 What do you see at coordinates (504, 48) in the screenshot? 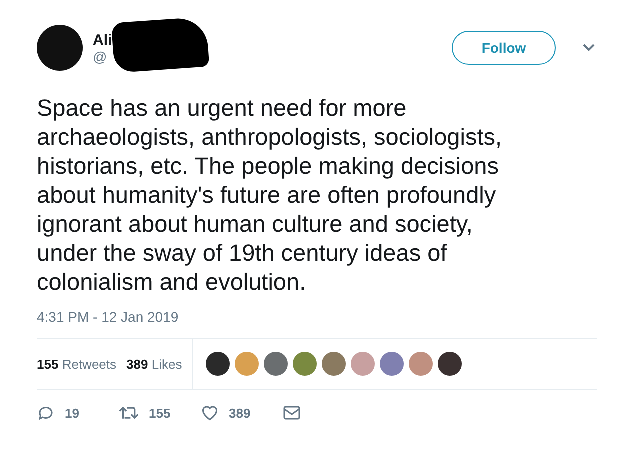
I see `follow-button: Follow` at bounding box center [504, 48].